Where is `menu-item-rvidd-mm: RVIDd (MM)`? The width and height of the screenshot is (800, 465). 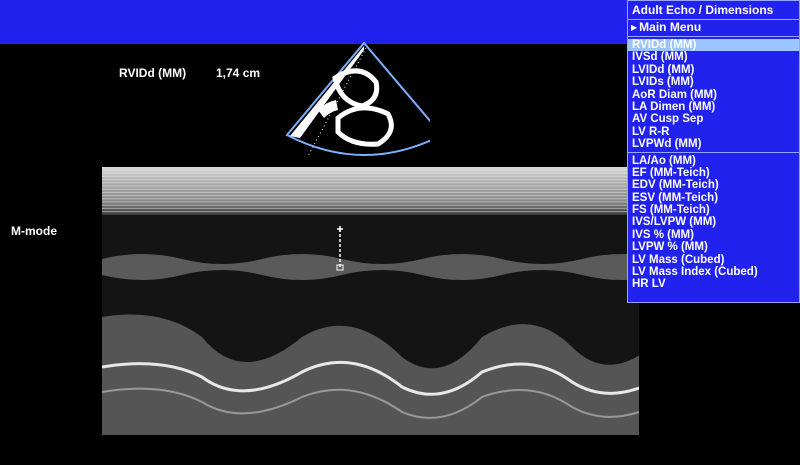
menu-item-rvidd-mm: RVIDd (MM) is located at coordinates (713, 45).